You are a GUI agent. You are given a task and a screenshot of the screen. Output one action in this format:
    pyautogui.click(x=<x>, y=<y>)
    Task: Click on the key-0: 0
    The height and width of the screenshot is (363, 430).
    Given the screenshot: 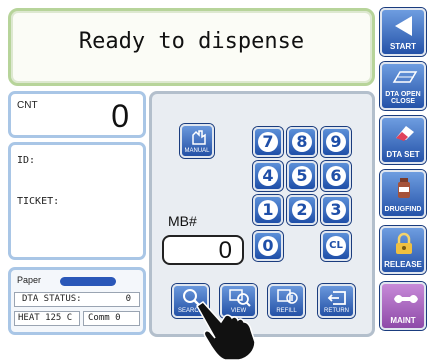 What is the action you would take?
    pyautogui.click(x=268, y=246)
    